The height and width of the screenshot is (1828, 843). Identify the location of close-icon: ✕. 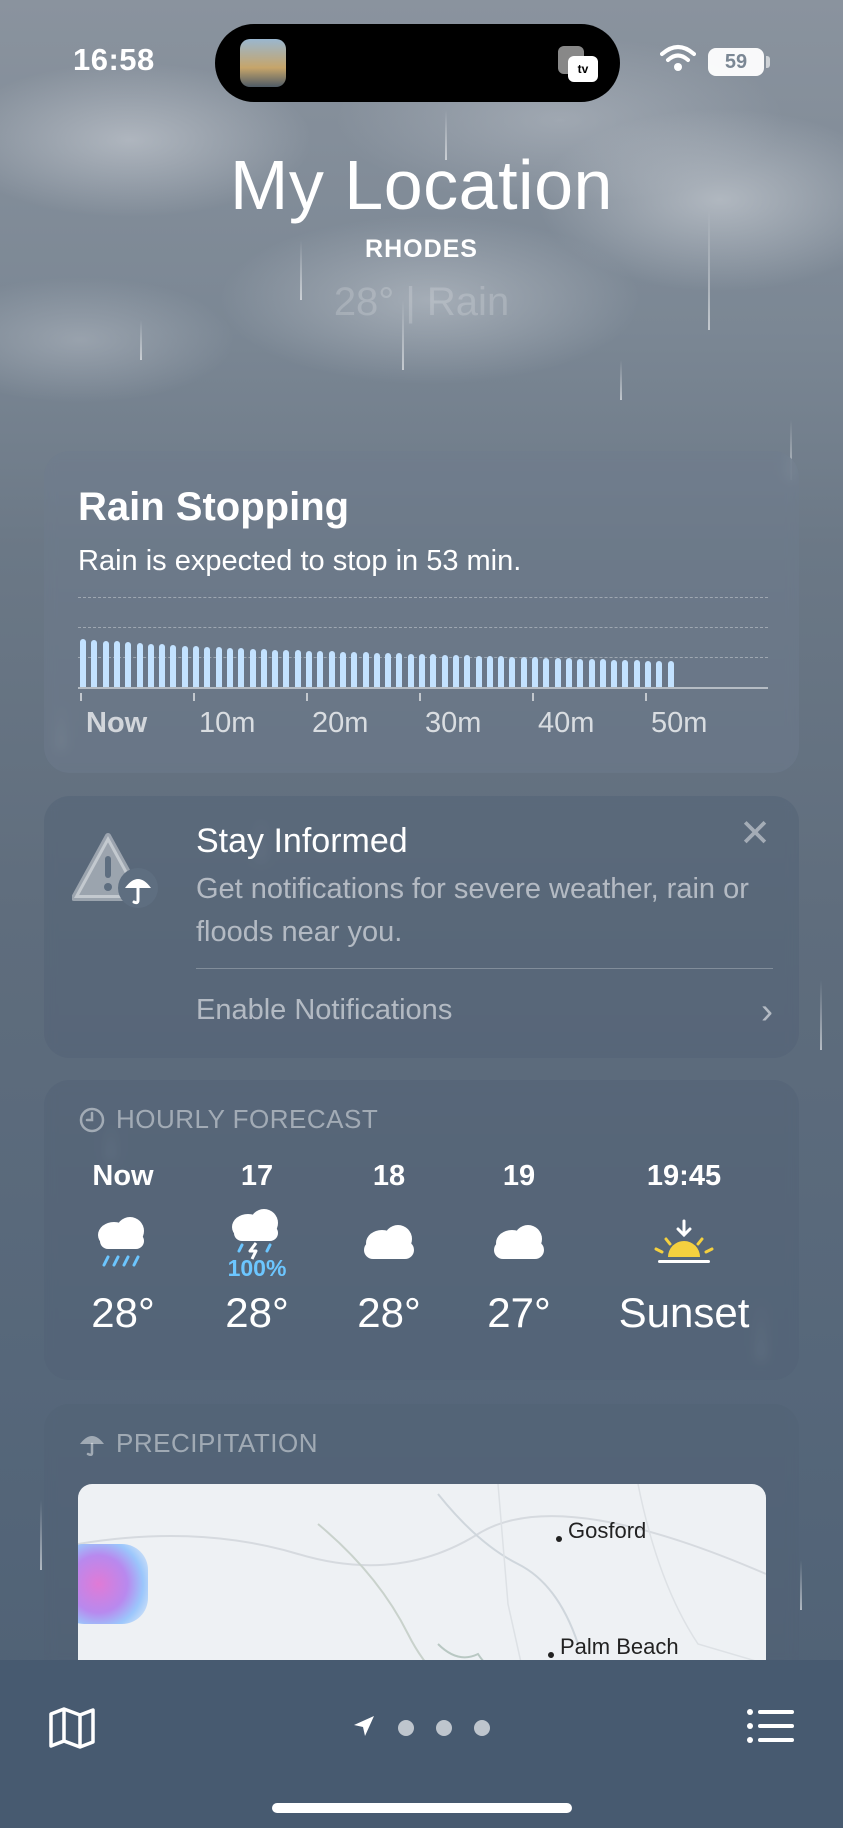
(755, 834).